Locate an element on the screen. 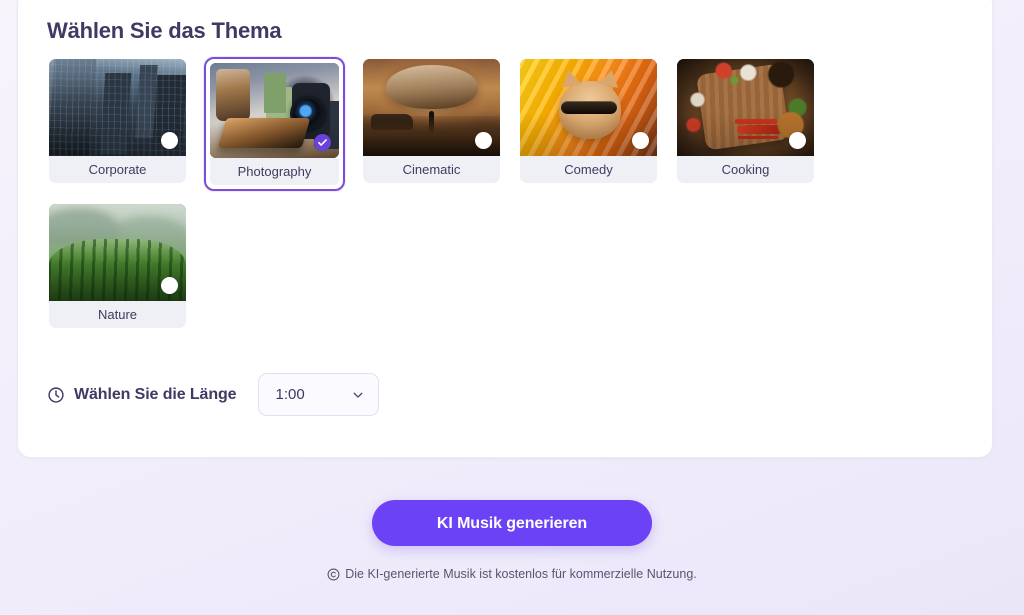  theme-card-corporate: Corporate is located at coordinates (117, 124).